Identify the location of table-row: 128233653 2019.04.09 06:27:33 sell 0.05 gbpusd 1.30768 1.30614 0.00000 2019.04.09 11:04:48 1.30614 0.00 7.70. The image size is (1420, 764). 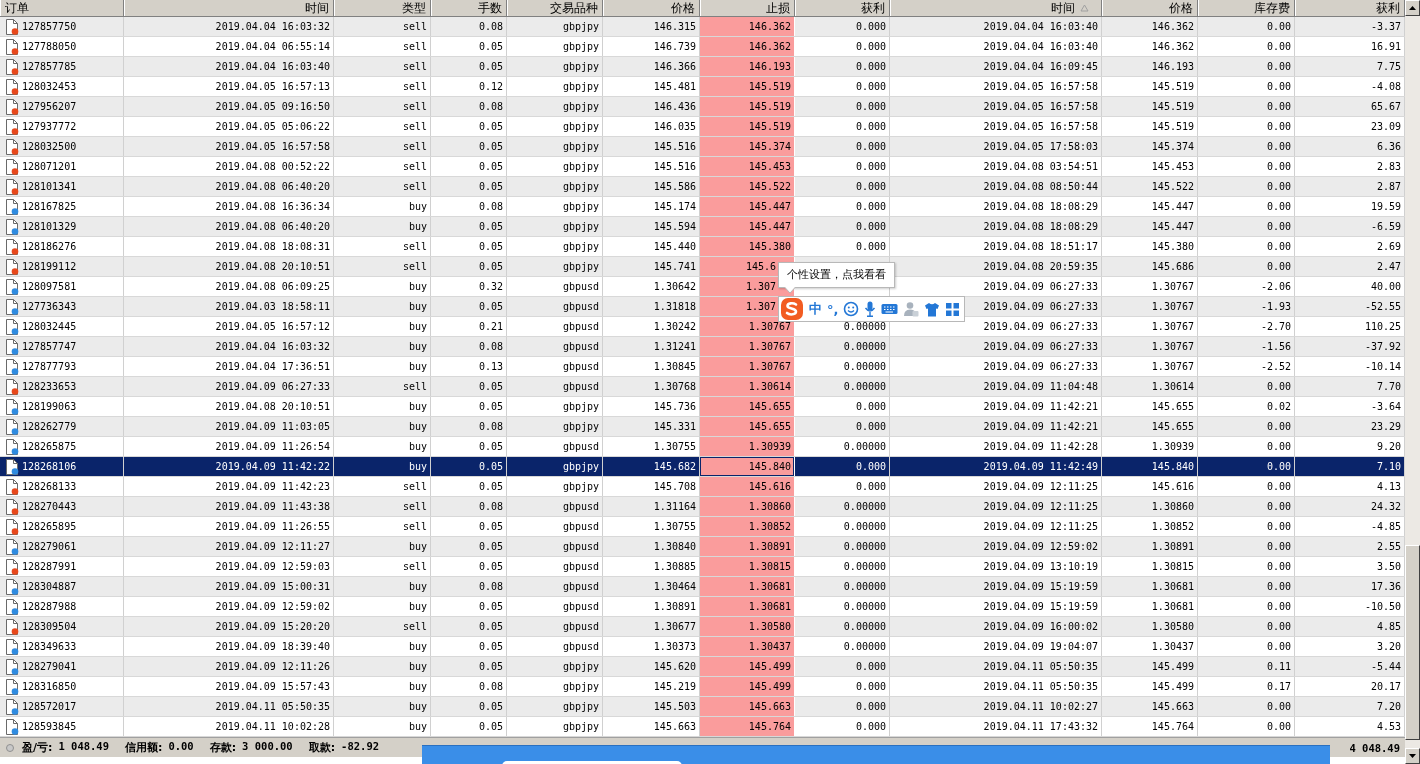
(702, 387).